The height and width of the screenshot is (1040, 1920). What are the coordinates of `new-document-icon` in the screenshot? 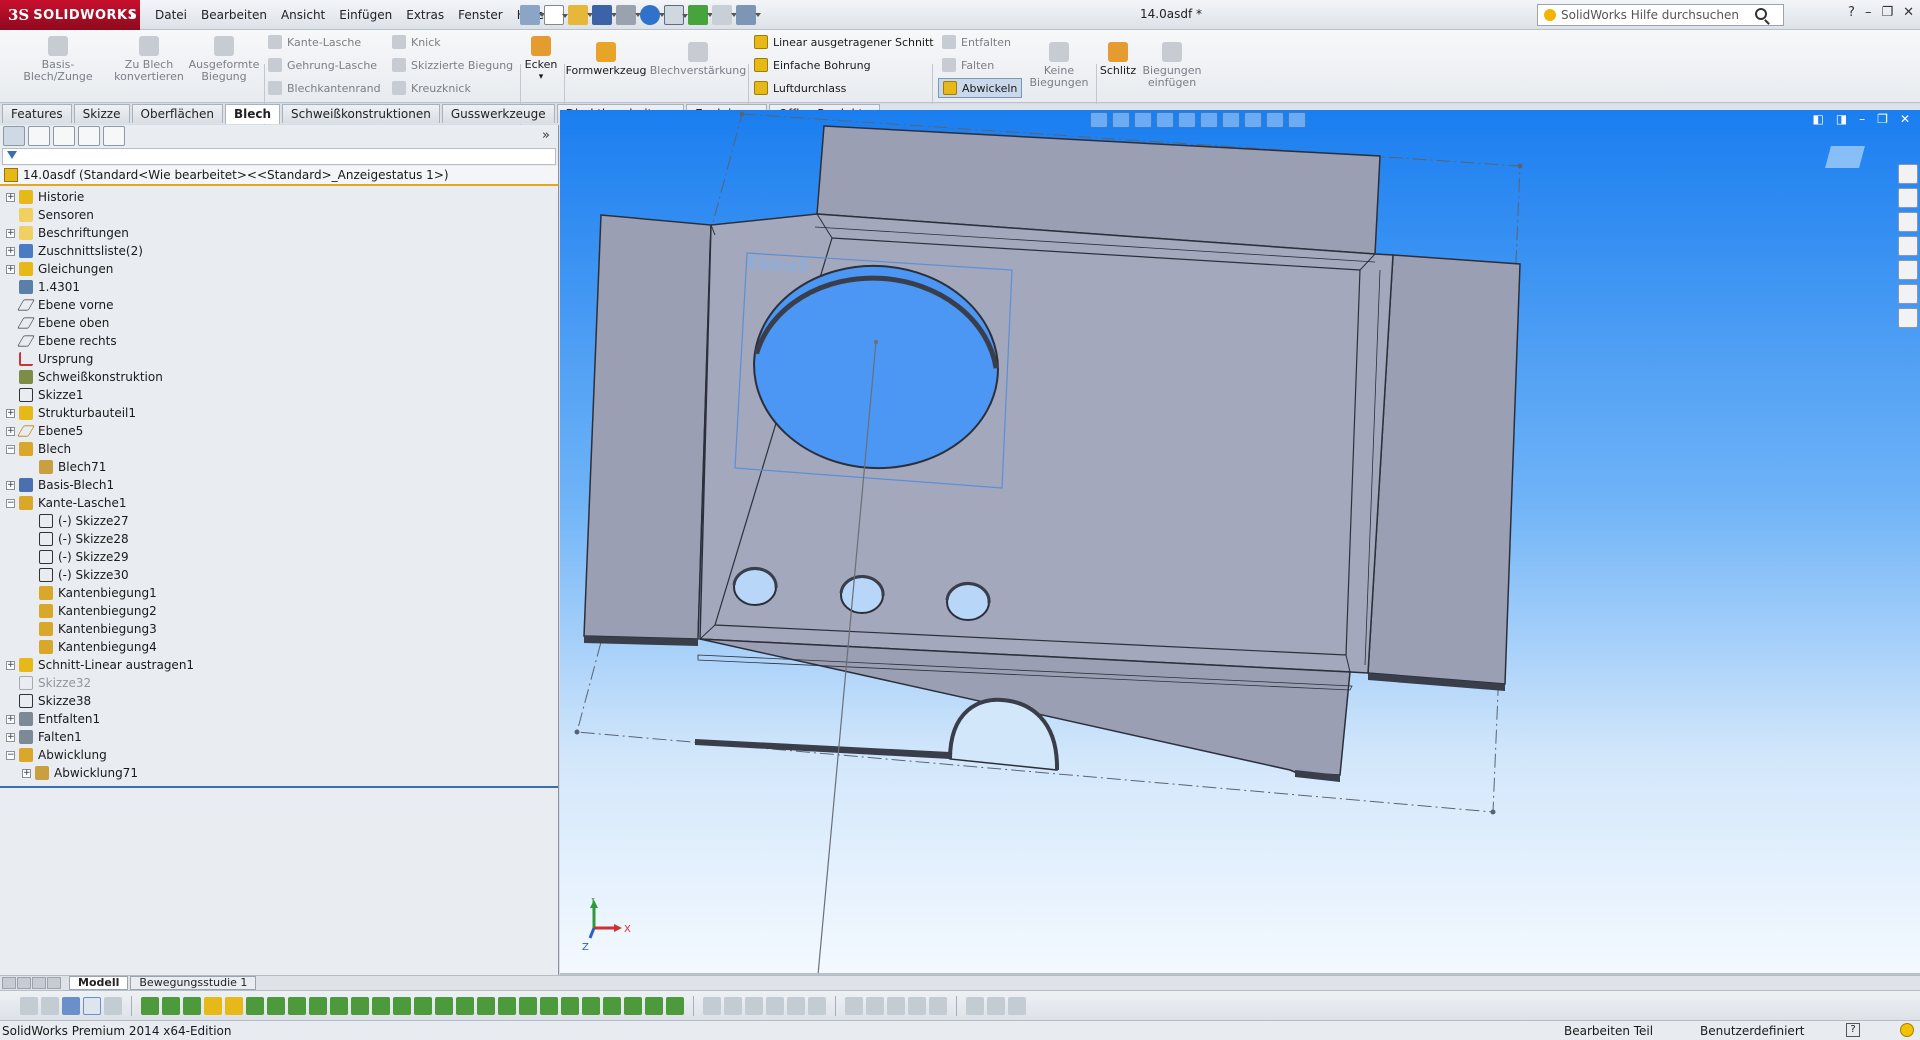 It's located at (556, 15).